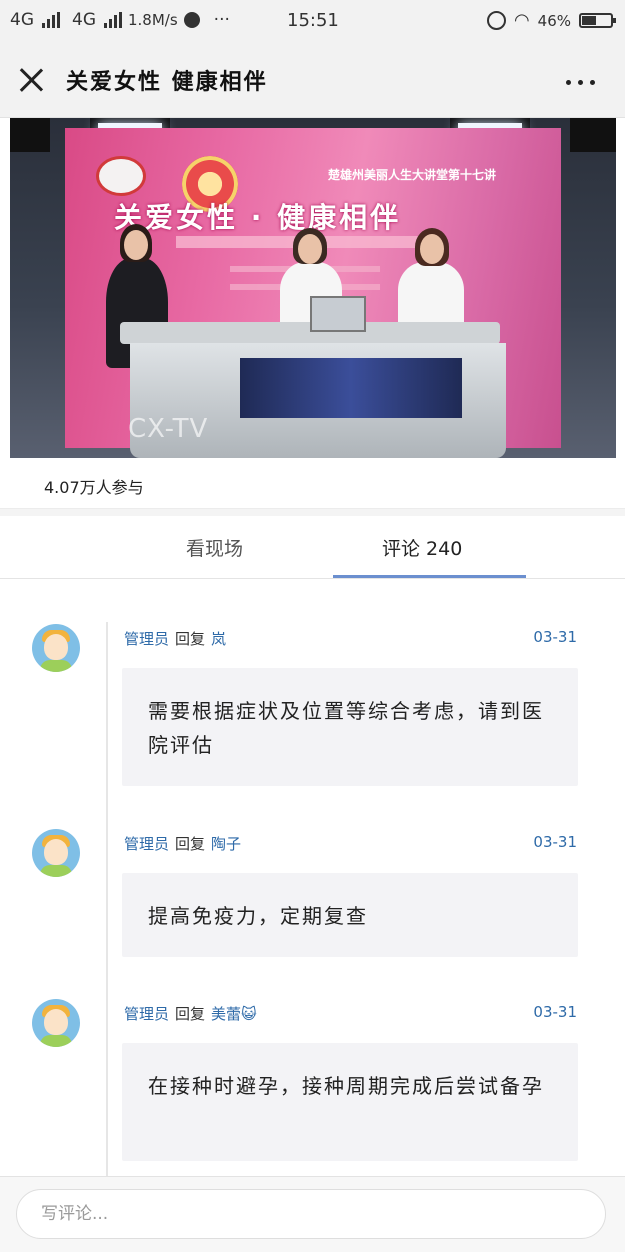 The image size is (625, 1252). I want to click on reply-target: 美蕾😺, so click(234, 1014).